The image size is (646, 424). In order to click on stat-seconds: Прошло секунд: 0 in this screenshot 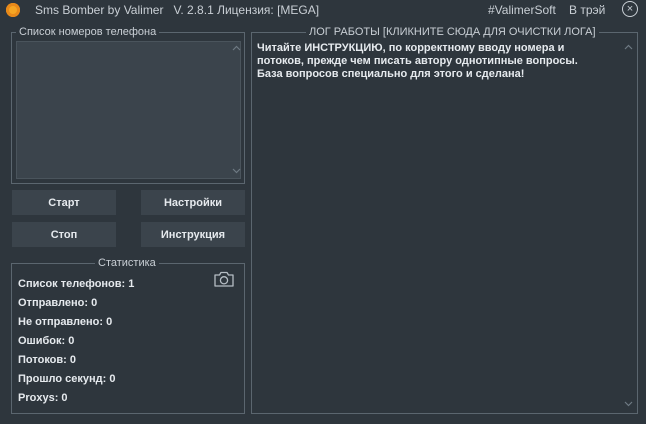, I will do `click(67, 379)`.